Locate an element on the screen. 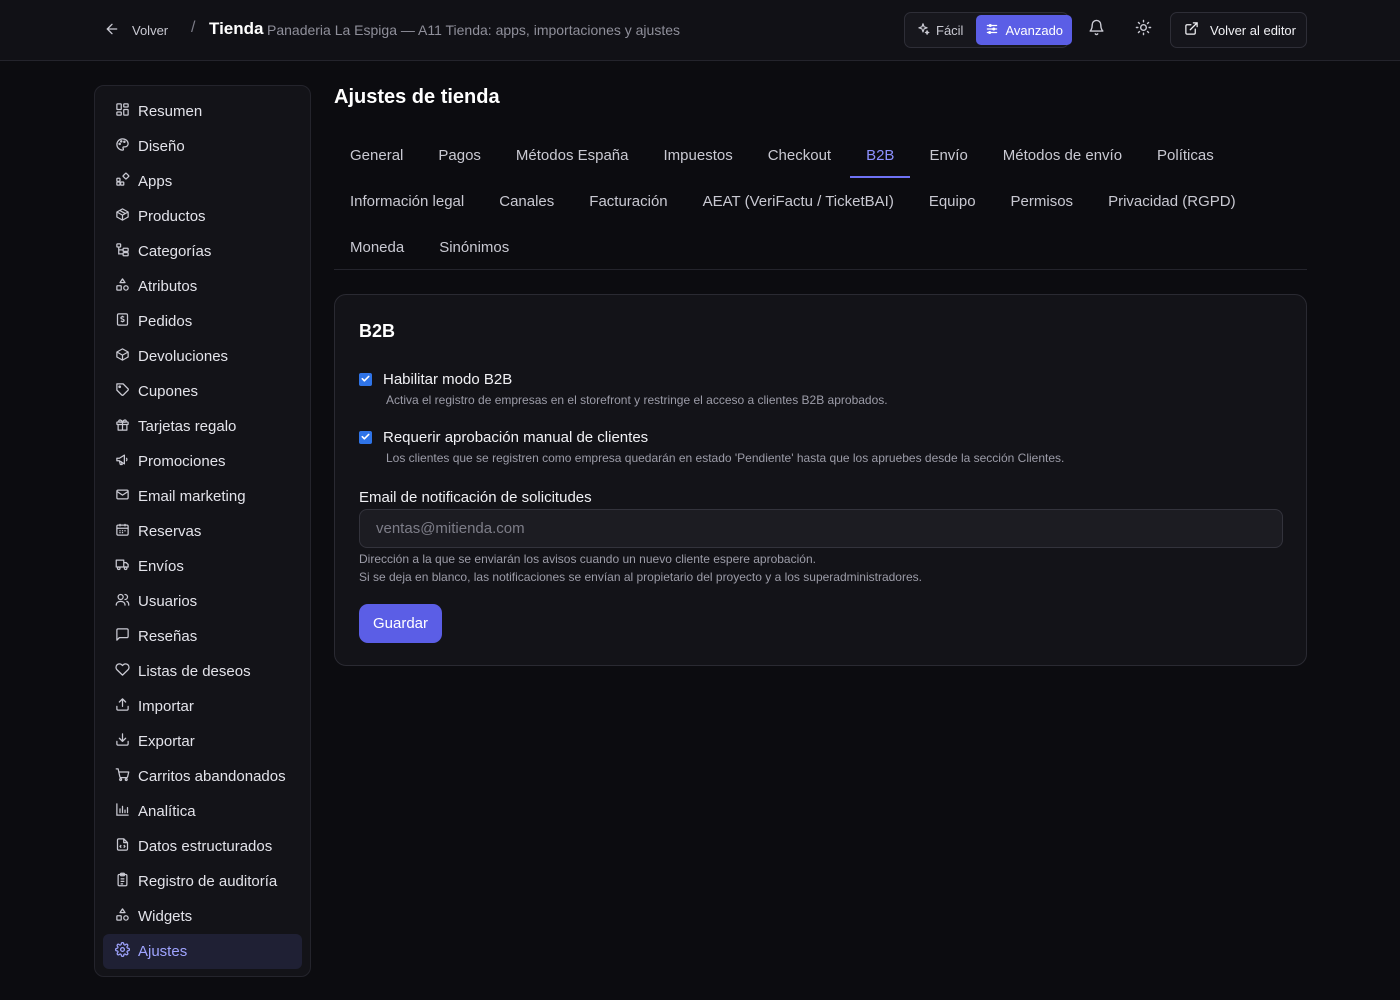 This screenshot has width=1400, height=1000. bell-icon is located at coordinates (1096, 30).